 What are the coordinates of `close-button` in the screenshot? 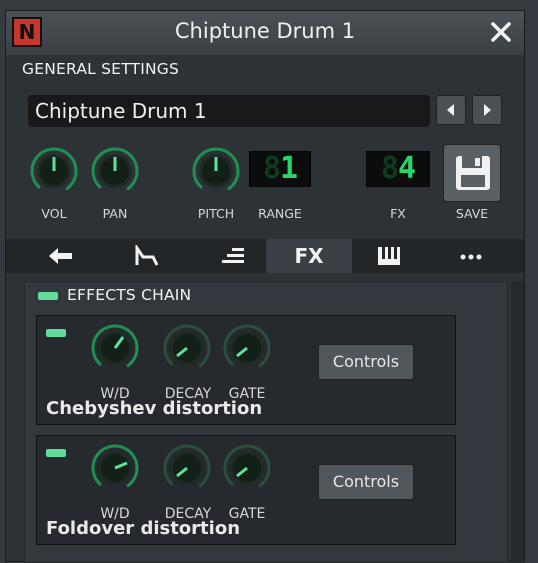 It's located at (501, 32).